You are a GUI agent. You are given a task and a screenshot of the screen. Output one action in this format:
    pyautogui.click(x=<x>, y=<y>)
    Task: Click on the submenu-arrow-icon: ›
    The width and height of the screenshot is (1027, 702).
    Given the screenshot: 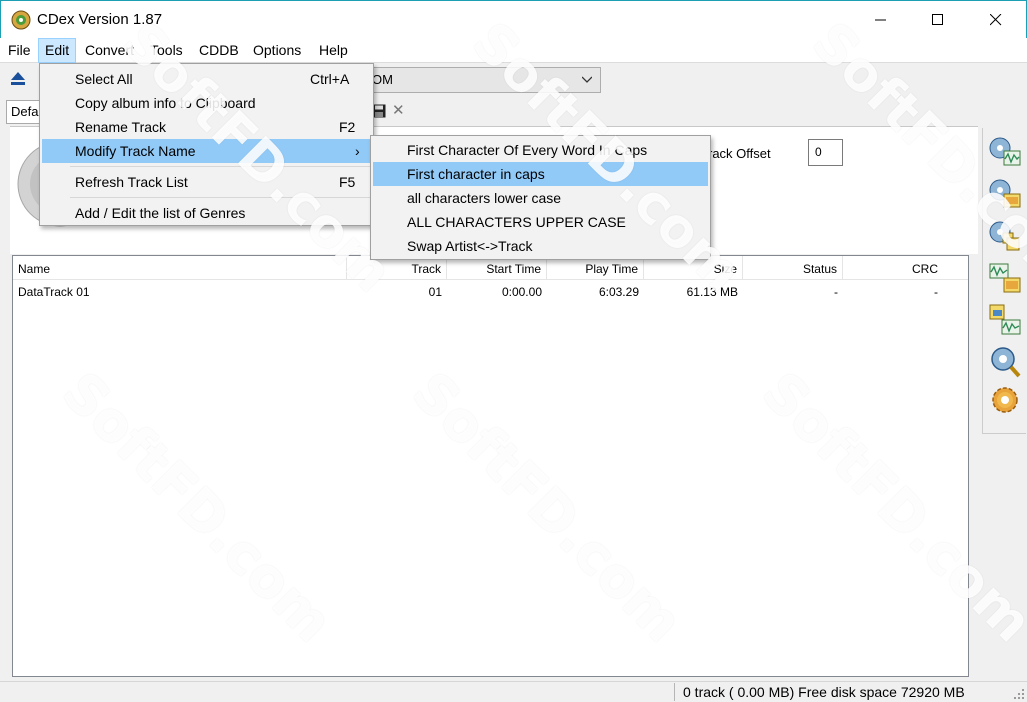 What is the action you would take?
    pyautogui.click(x=357, y=151)
    